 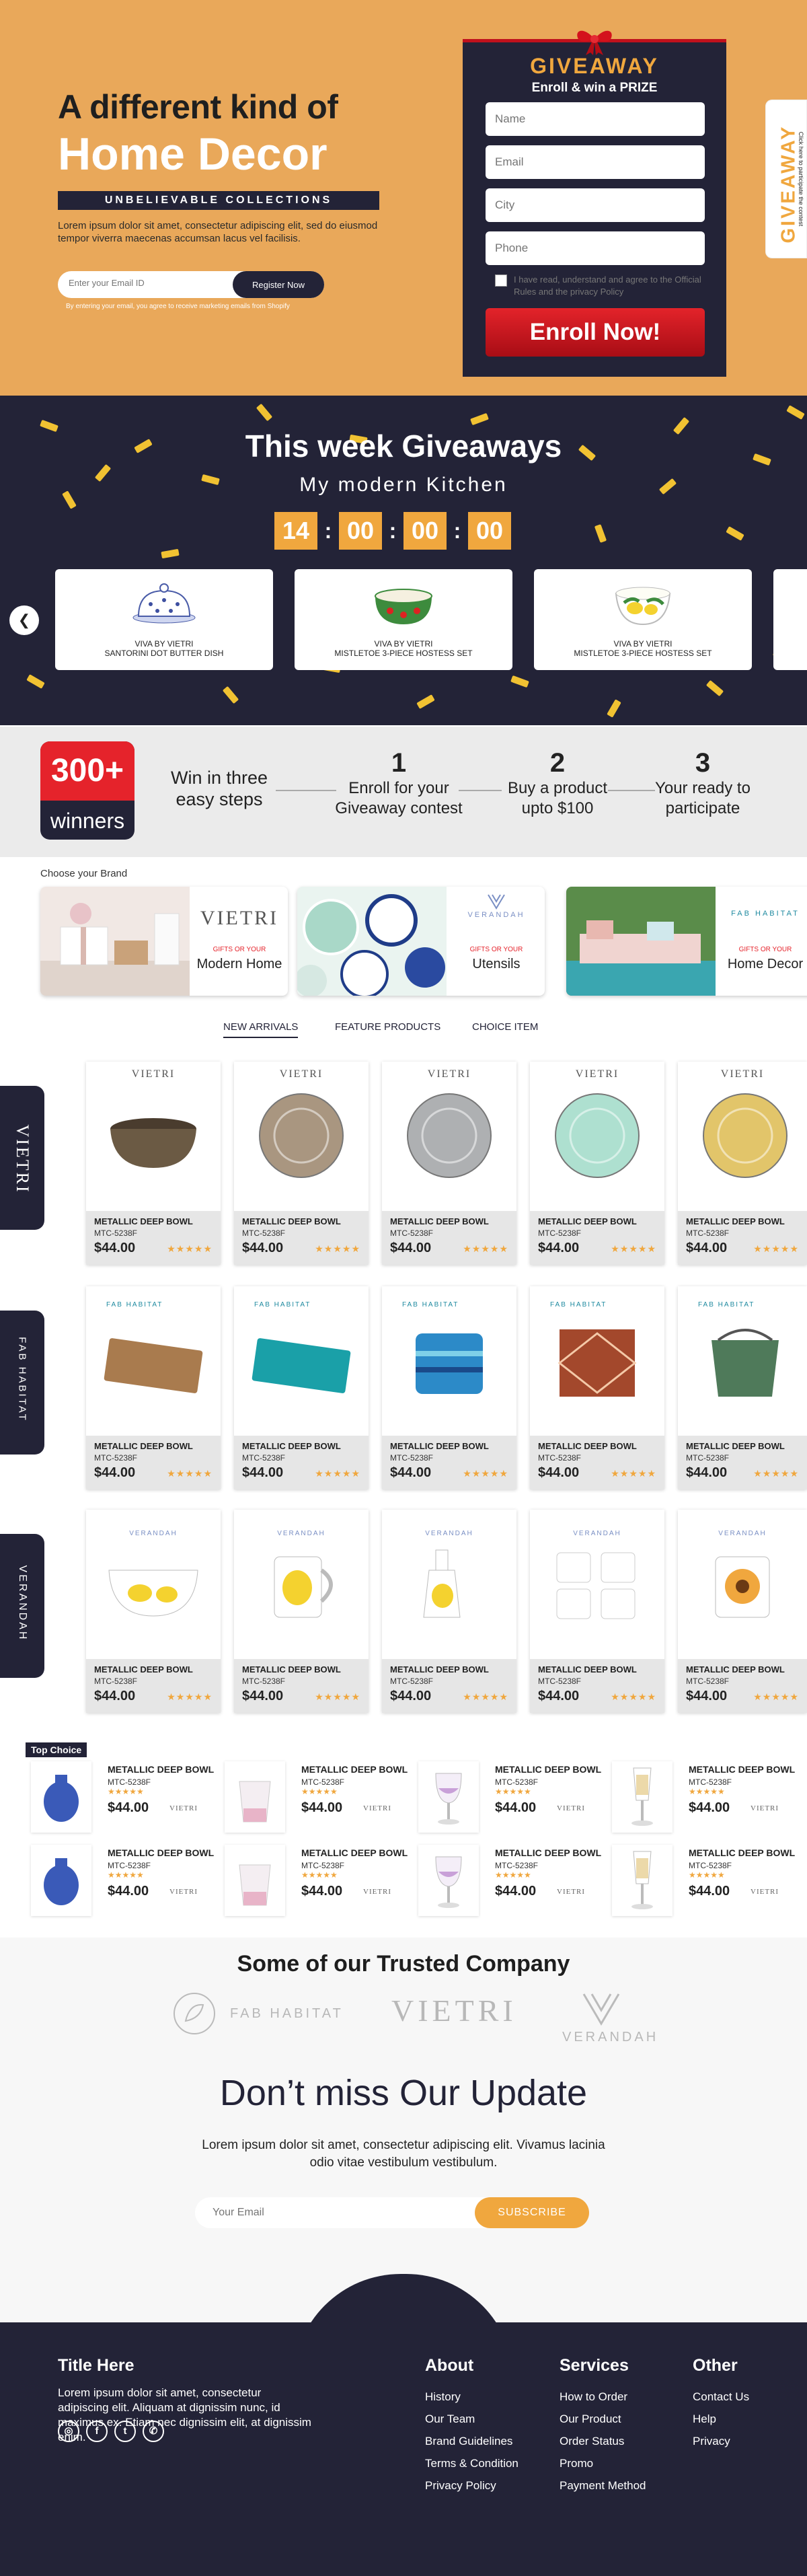 I want to click on product-brand-logo: FAB HABITAT, so click(x=134, y=1305).